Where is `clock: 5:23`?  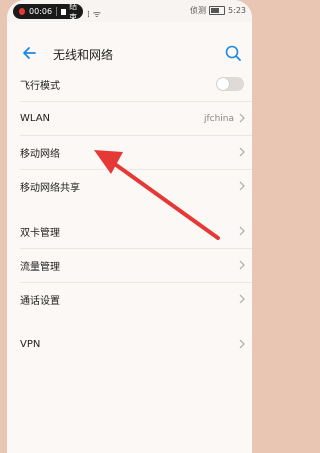
clock: 5:23 is located at coordinates (237, 10).